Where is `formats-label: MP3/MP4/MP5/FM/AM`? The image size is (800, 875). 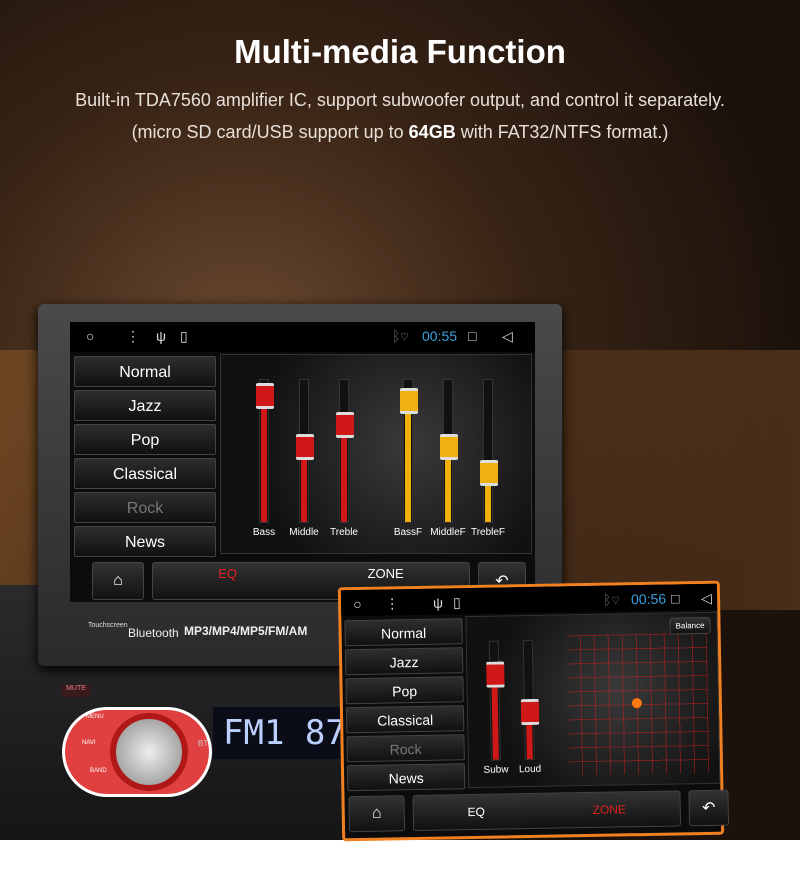 formats-label: MP3/MP4/MP5/FM/AM is located at coordinates (246, 631).